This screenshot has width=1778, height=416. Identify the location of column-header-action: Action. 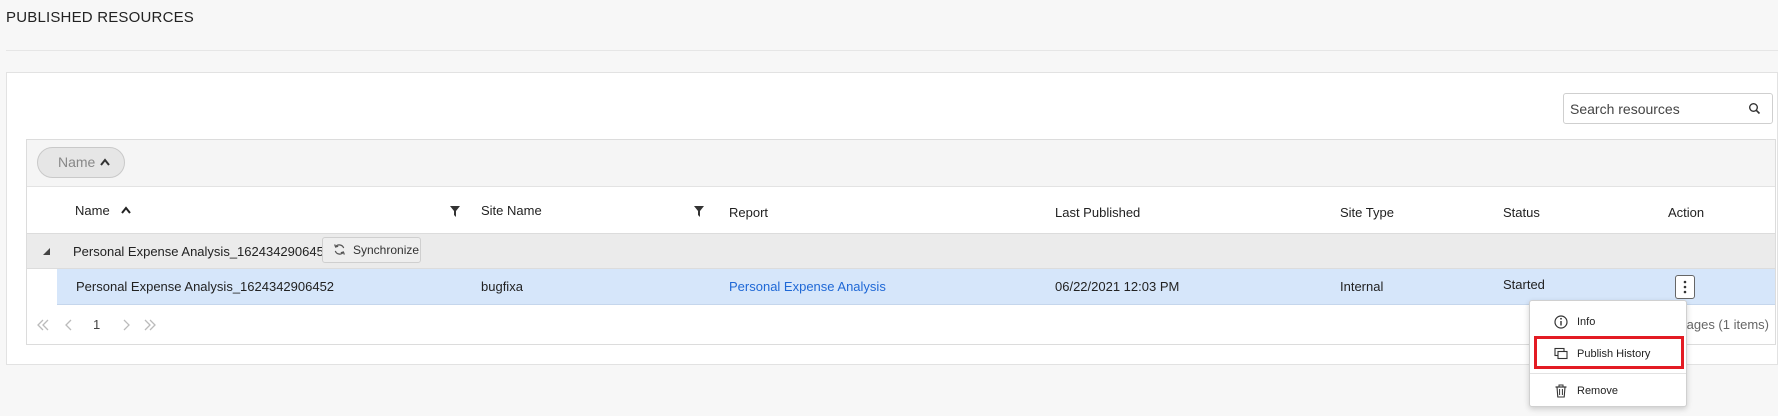
(1686, 212).